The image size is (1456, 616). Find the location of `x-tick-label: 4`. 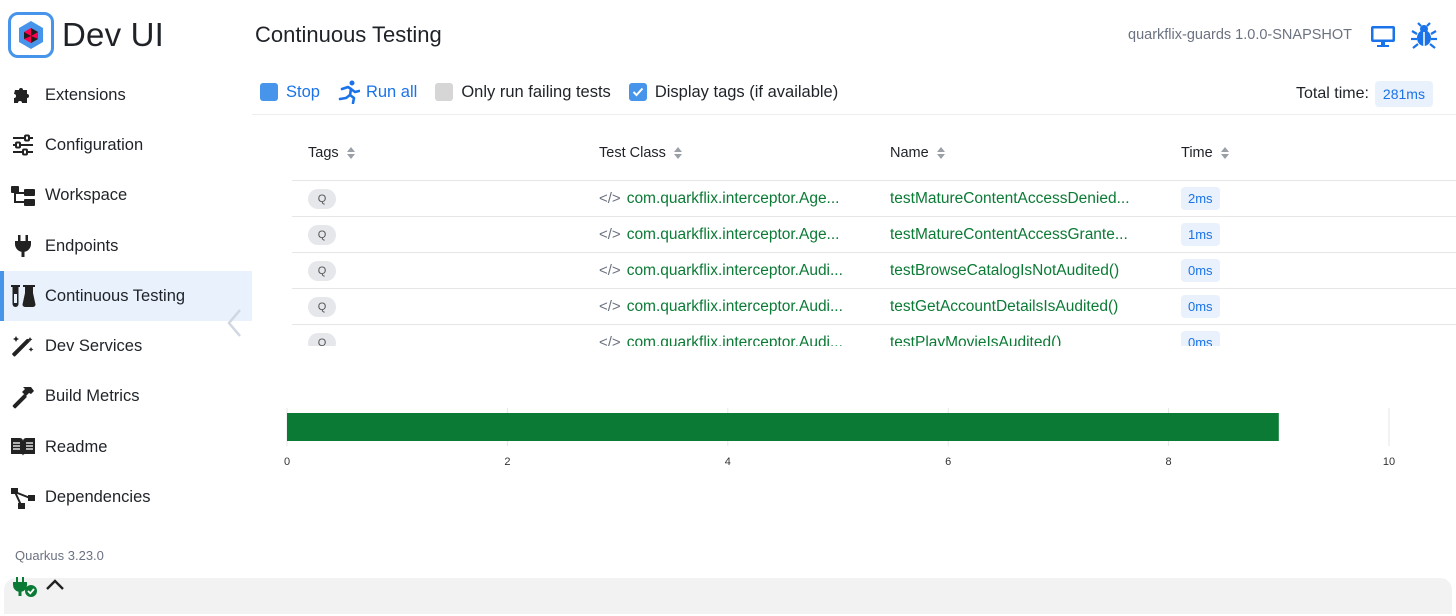

x-tick-label: 4 is located at coordinates (728, 462).